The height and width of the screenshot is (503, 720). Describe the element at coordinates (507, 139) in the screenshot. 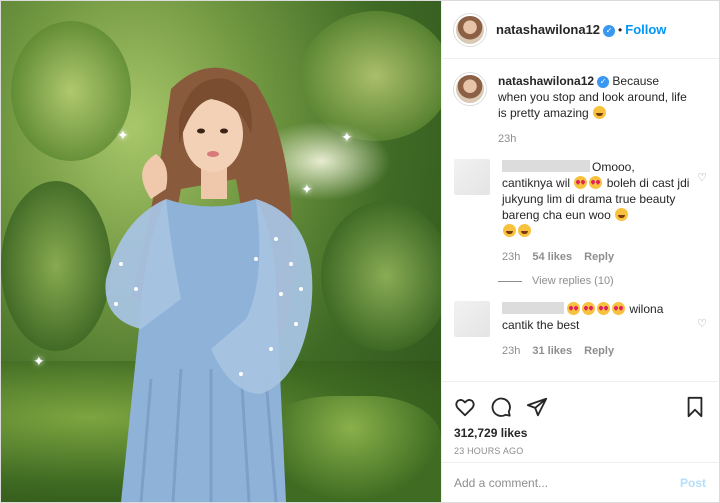

I see `caption-time: 23h` at that location.